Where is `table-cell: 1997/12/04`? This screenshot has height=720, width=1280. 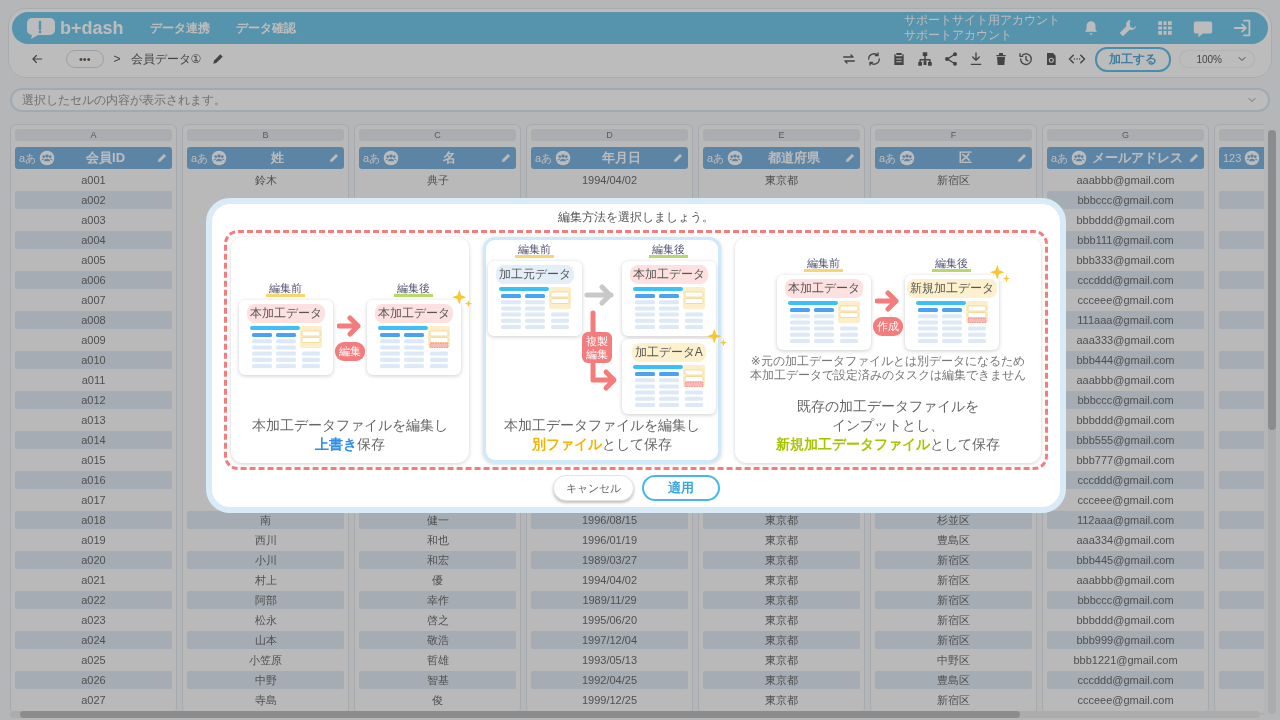
table-cell: 1997/12/04 is located at coordinates (609, 640).